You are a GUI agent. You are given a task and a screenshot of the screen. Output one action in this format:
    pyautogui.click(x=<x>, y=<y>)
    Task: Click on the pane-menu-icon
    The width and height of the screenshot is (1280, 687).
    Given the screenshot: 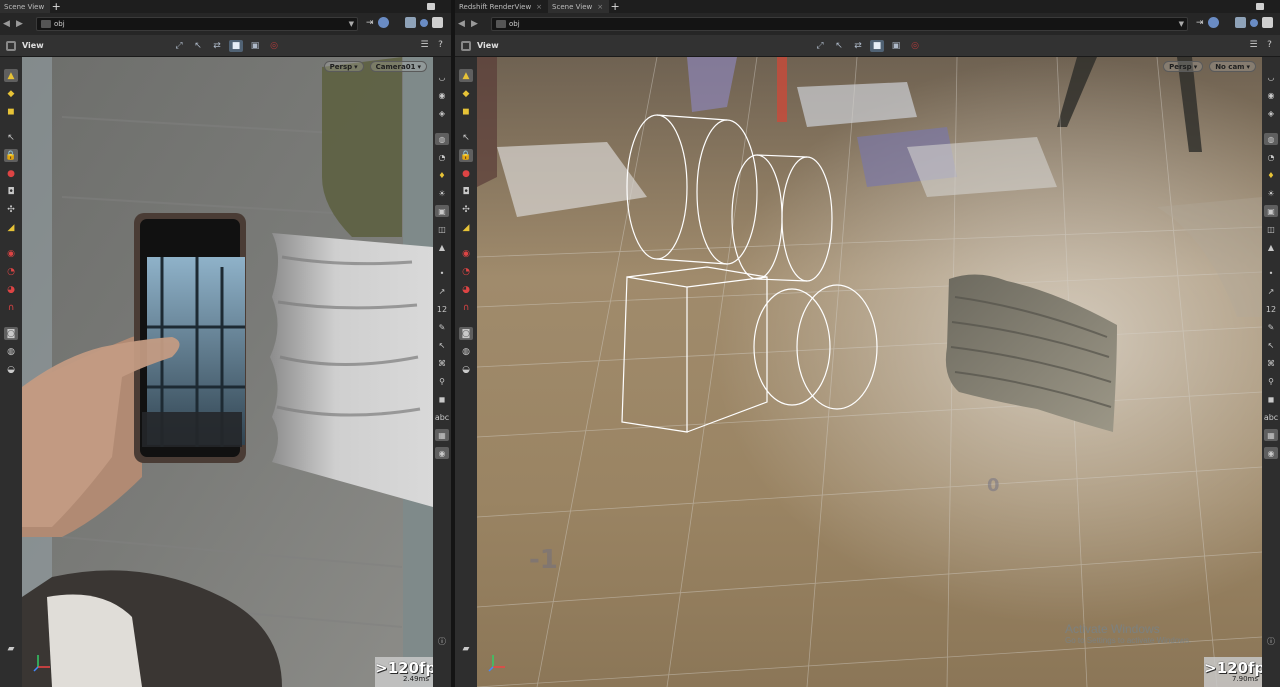 What is the action you would take?
    pyautogui.click(x=1260, y=6)
    